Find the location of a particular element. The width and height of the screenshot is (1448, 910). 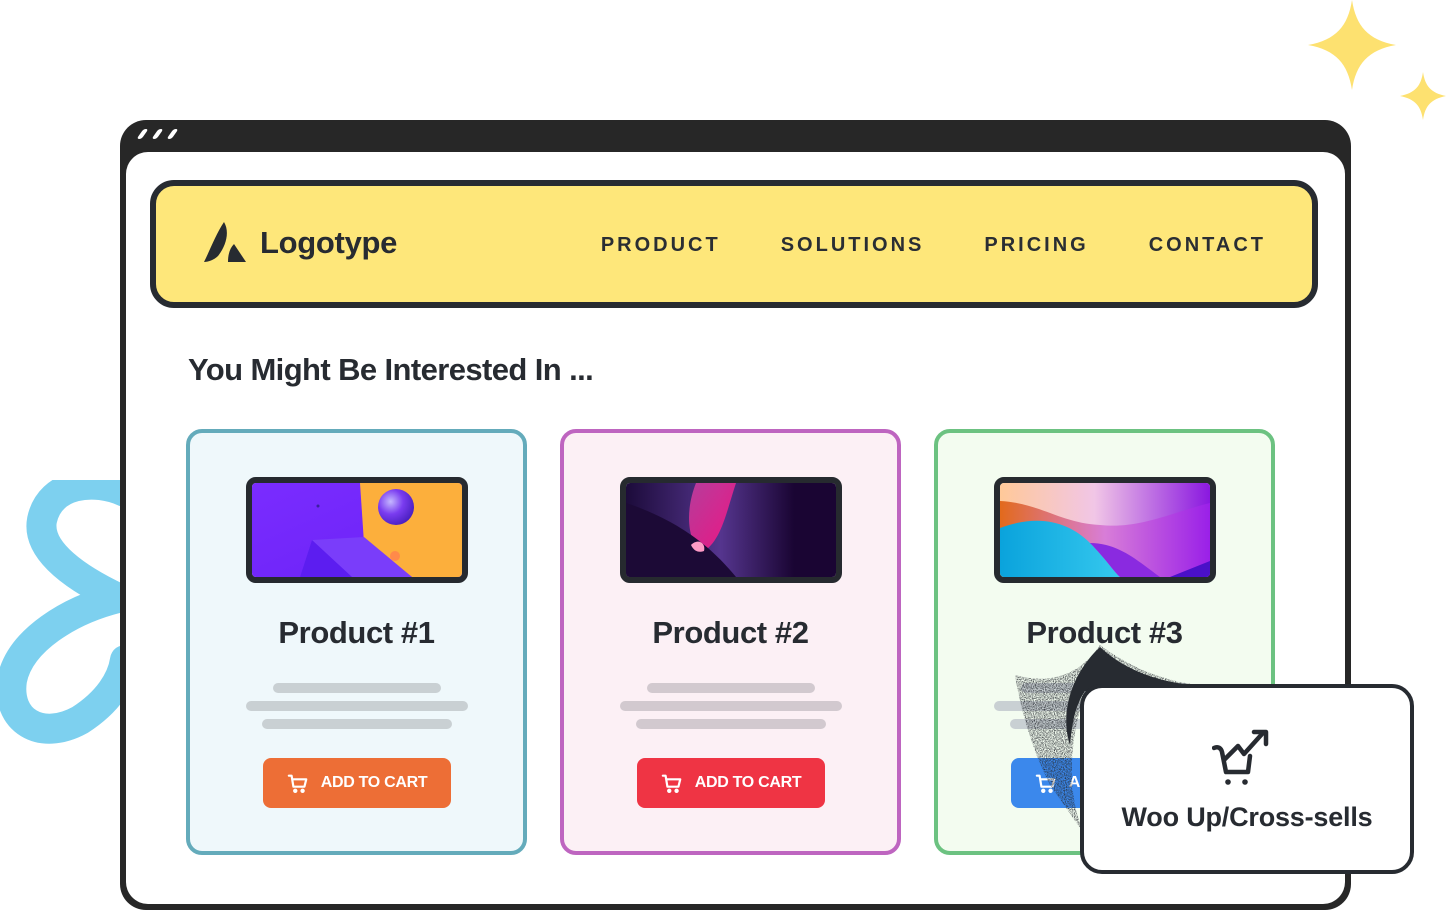

nav-link-product: PRODUCT is located at coordinates (661, 245).